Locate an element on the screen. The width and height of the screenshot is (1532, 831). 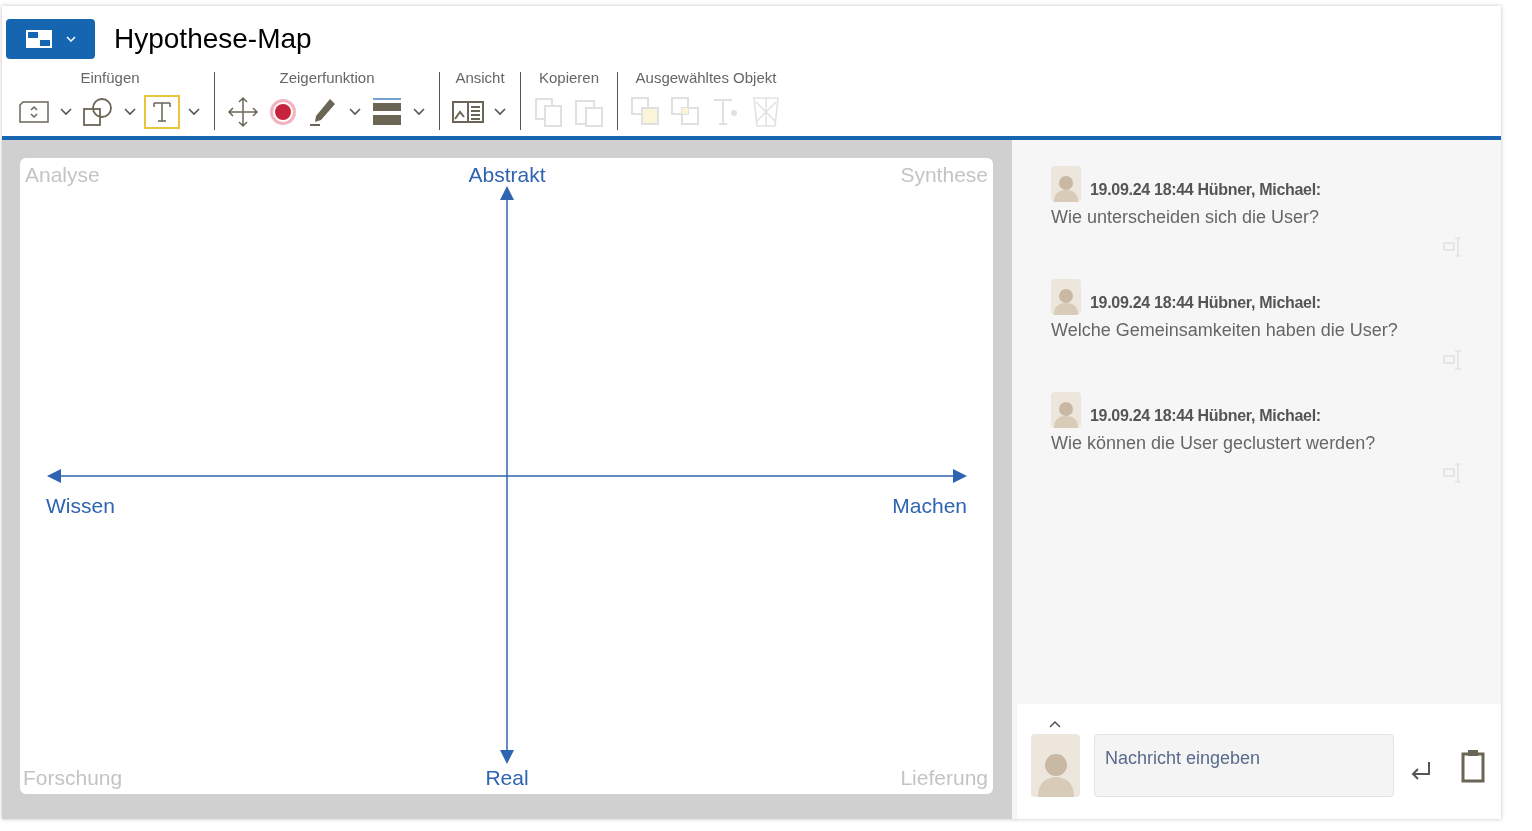
layout-icon is located at coordinates (38, 39).